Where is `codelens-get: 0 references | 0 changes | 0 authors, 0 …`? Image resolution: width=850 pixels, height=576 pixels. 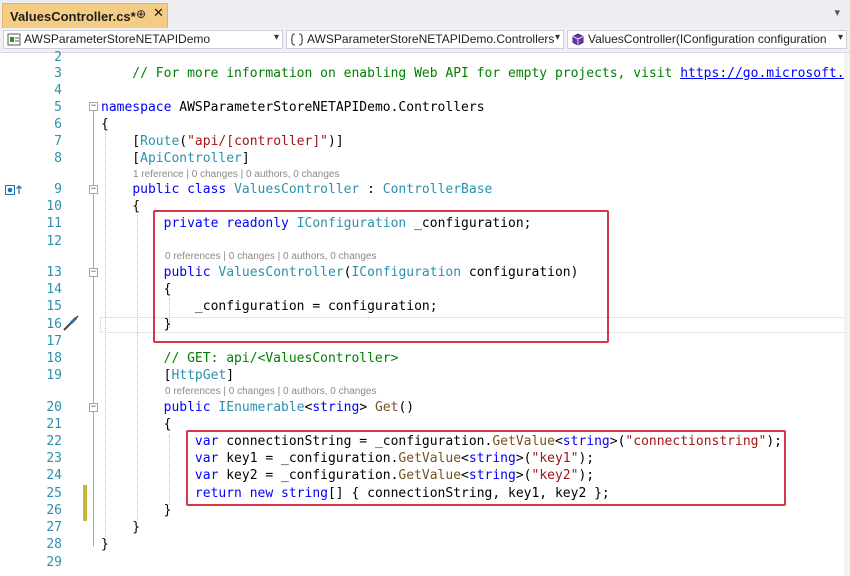 codelens-get: 0 references | 0 changes | 0 authors, 0 … is located at coordinates (270, 392).